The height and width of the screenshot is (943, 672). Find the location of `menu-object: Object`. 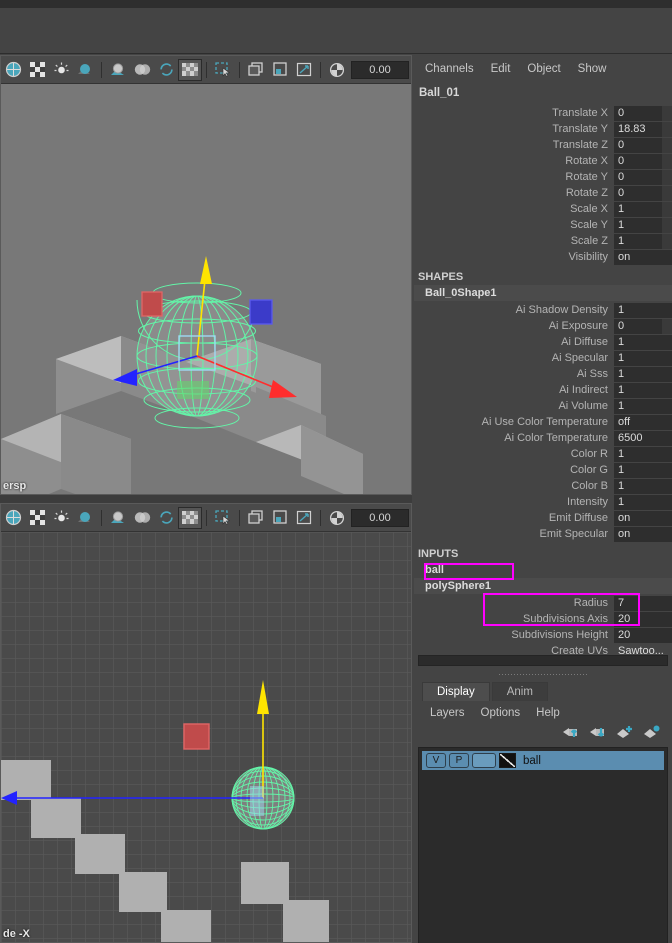

menu-object: Object is located at coordinates (543, 69).